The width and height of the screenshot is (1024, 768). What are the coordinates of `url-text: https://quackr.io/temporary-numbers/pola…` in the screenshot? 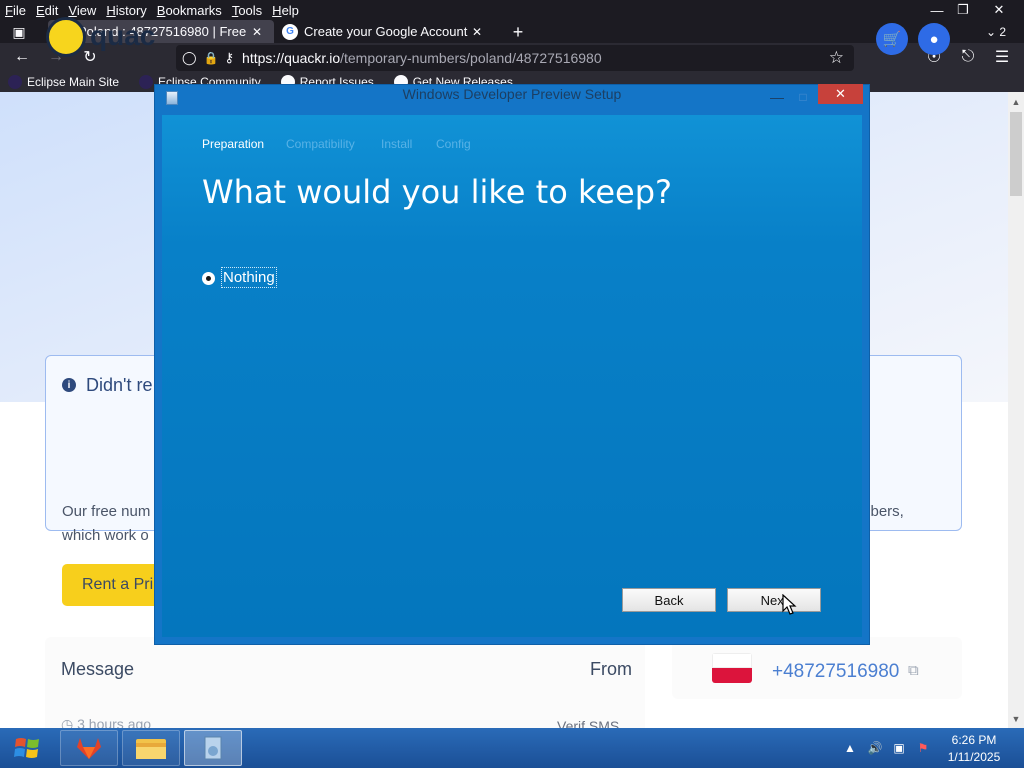 It's located at (422, 58).